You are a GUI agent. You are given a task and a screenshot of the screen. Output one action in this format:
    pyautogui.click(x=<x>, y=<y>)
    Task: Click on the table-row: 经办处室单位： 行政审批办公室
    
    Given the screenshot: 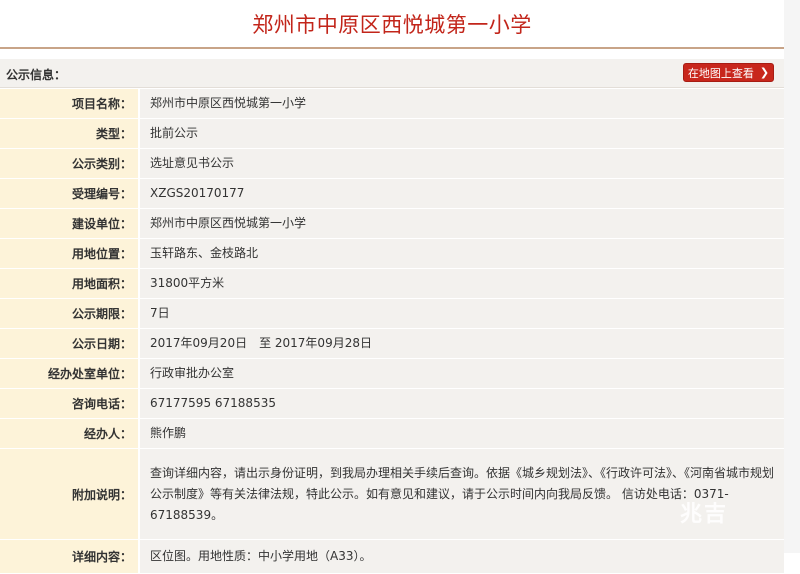 What is the action you would take?
    pyautogui.click(x=392, y=374)
    